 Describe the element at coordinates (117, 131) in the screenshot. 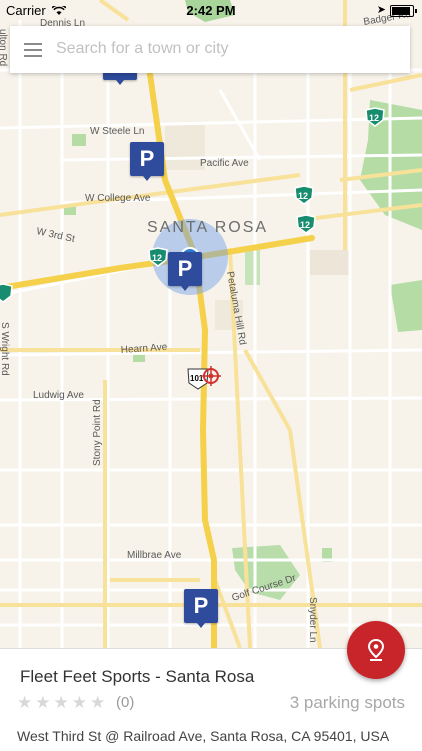

I see `street-label: W Steele Ln` at that location.